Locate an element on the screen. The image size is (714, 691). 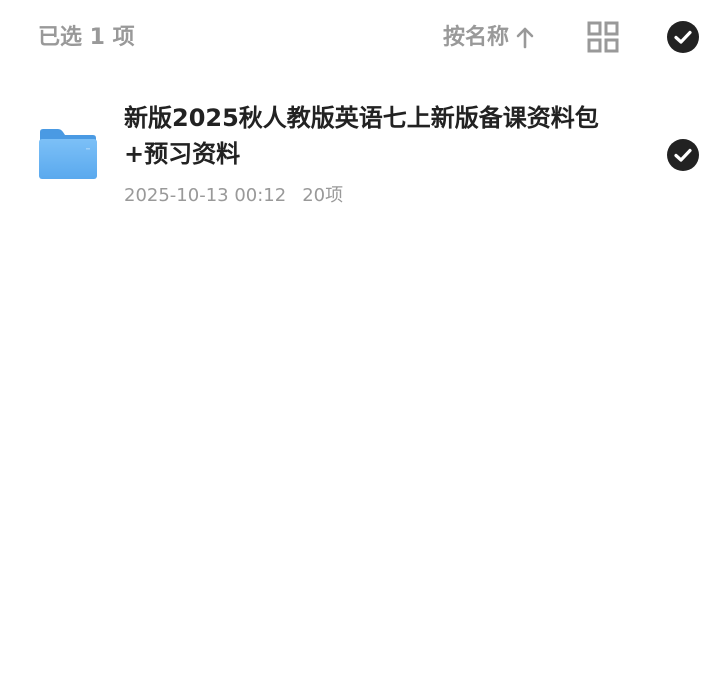
file-item-count: 20项 is located at coordinates (323, 195).